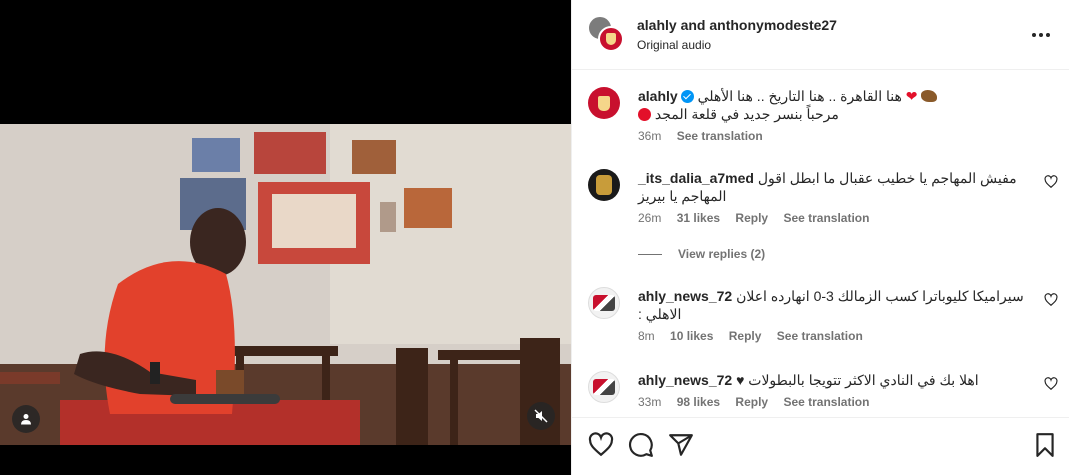 This screenshot has height=475, width=1069. I want to click on eagle-emoji-icon, so click(929, 96).